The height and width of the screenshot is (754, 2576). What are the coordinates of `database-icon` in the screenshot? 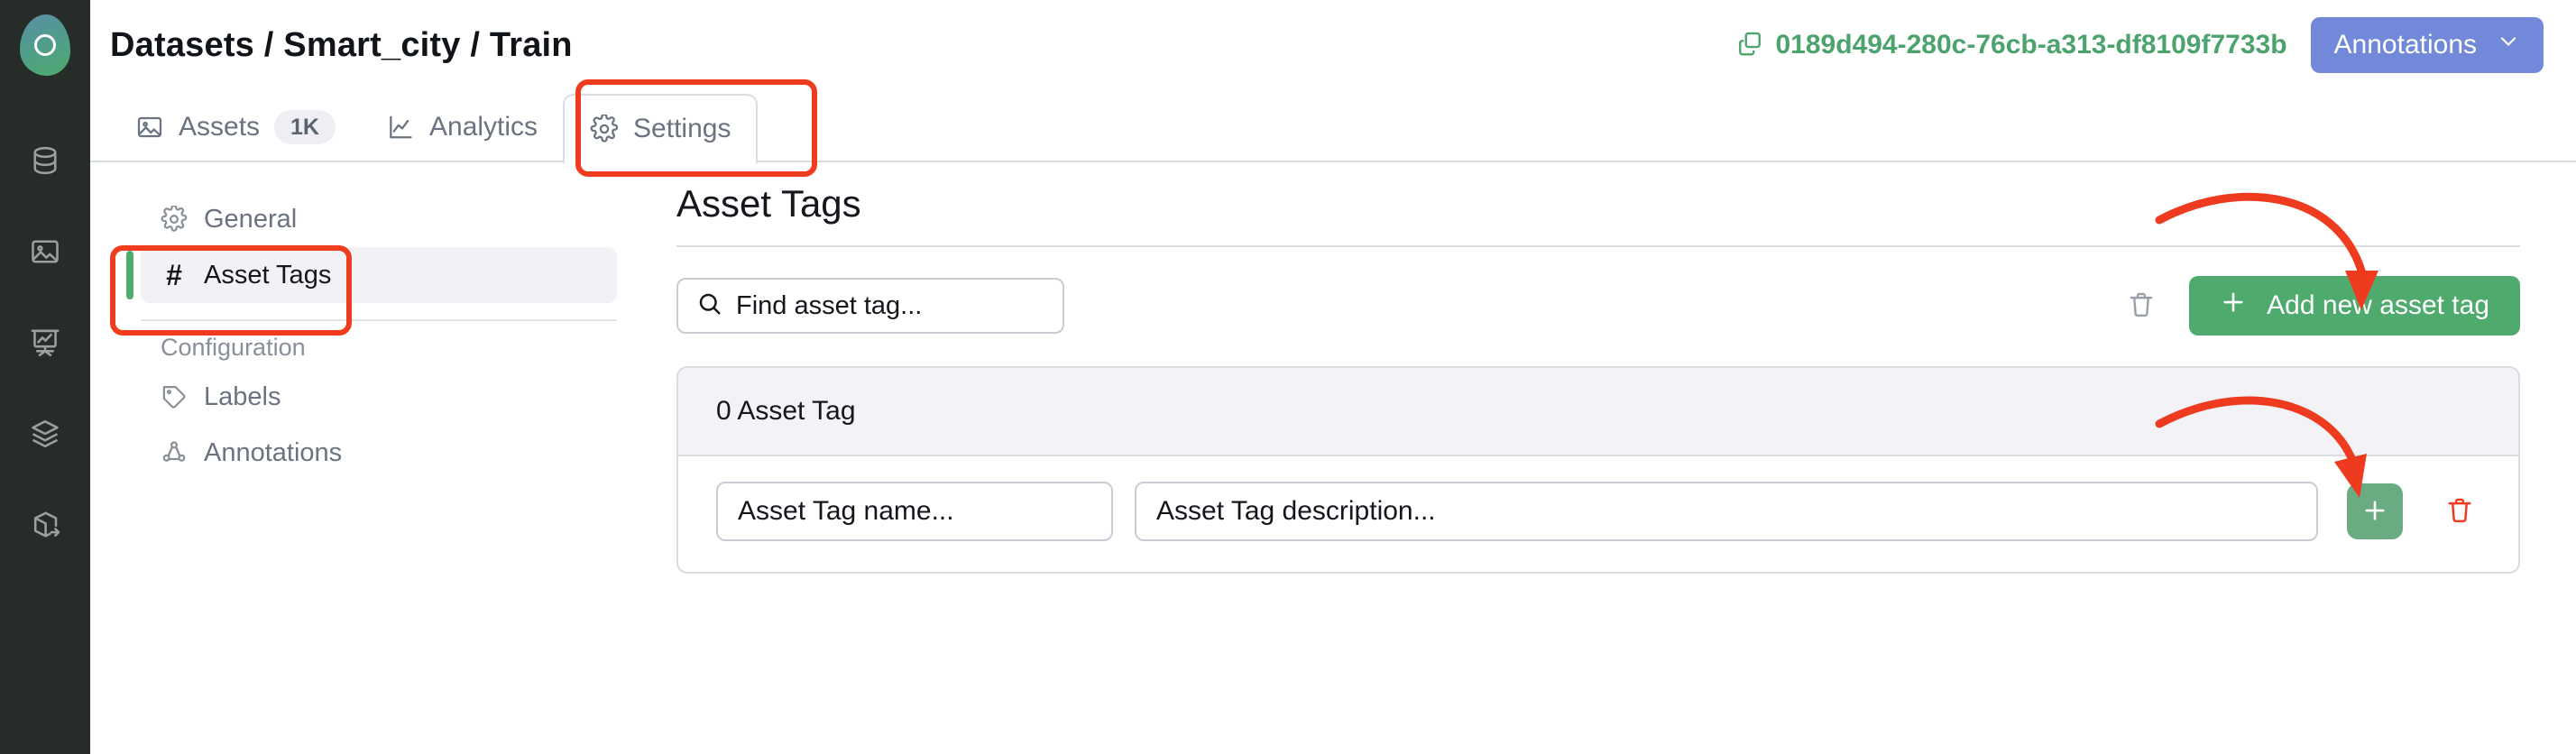 It's located at (45, 161).